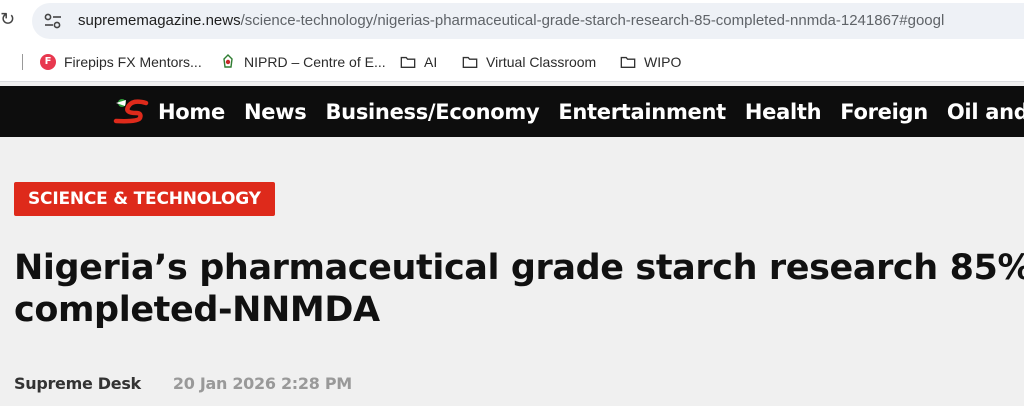 The image size is (1024, 406). What do you see at coordinates (884, 112) in the screenshot?
I see `nav-foreign: Foreign` at bounding box center [884, 112].